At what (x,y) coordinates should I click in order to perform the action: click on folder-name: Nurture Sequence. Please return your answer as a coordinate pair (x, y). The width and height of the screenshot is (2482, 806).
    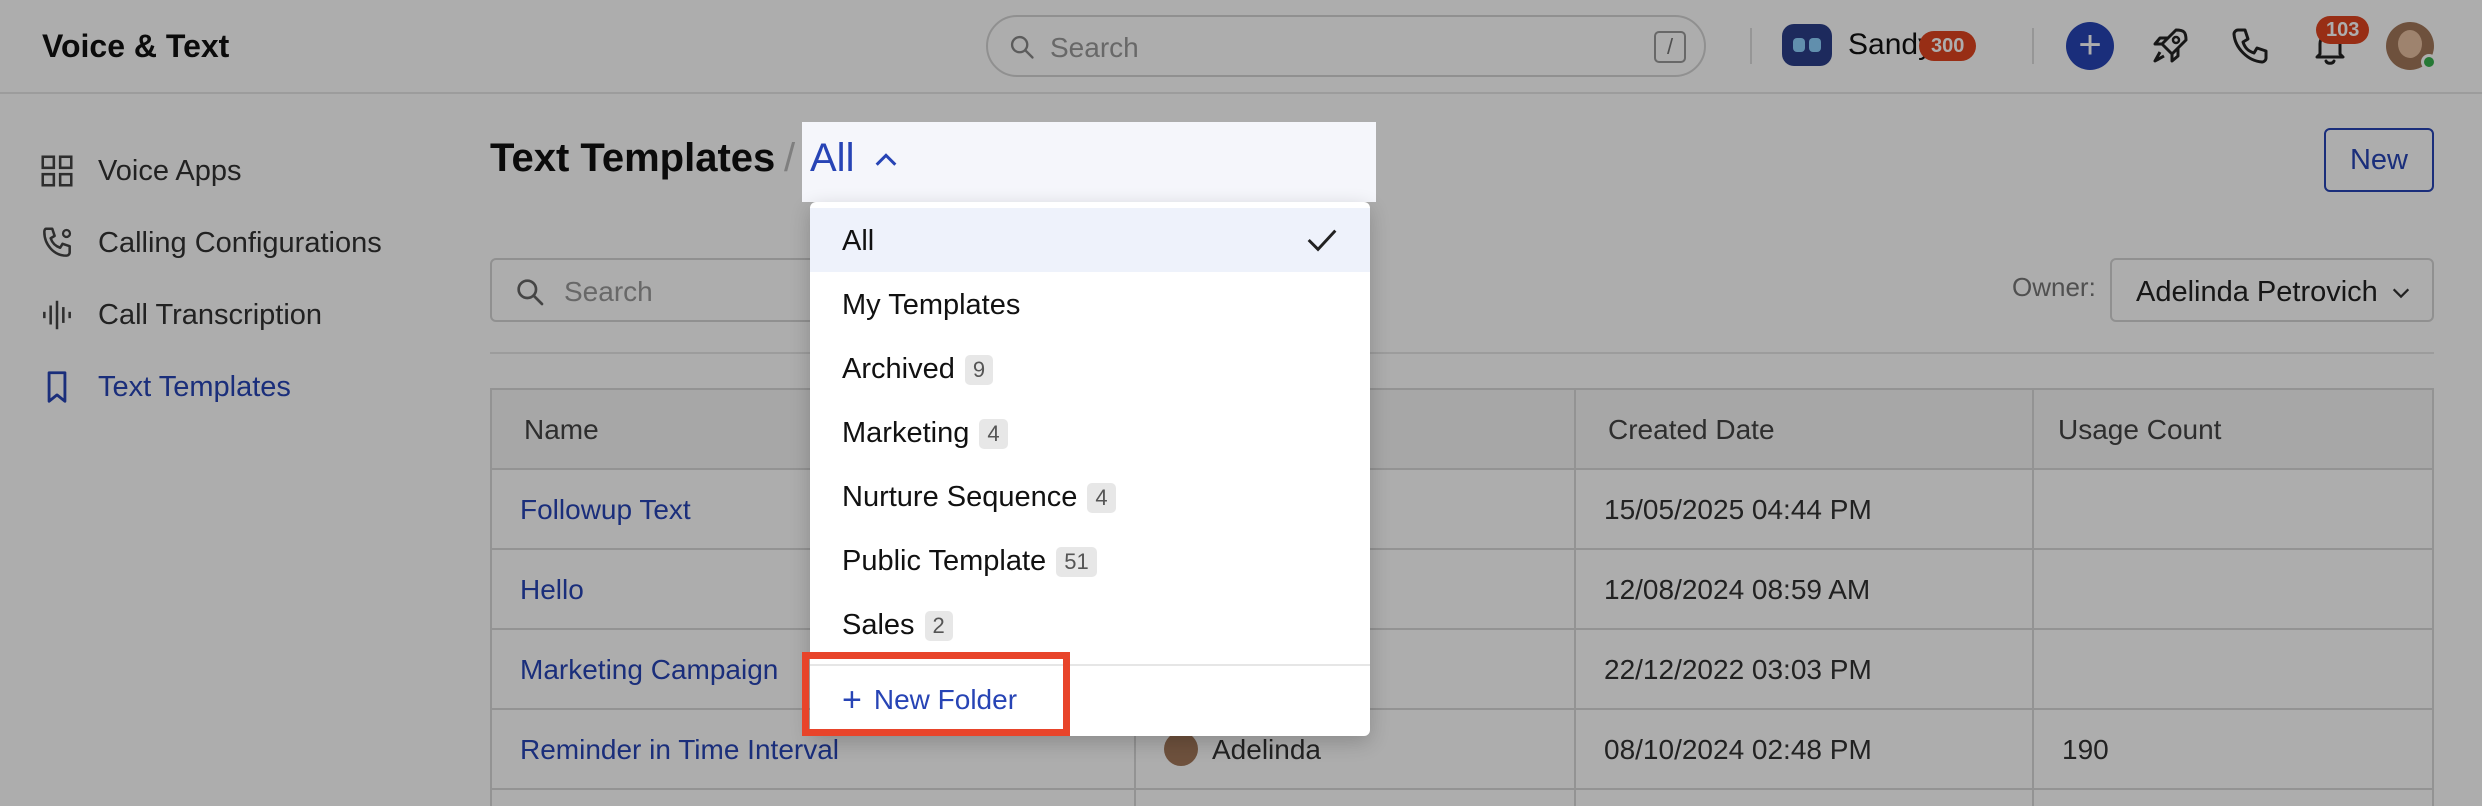
    Looking at the image, I should click on (960, 497).